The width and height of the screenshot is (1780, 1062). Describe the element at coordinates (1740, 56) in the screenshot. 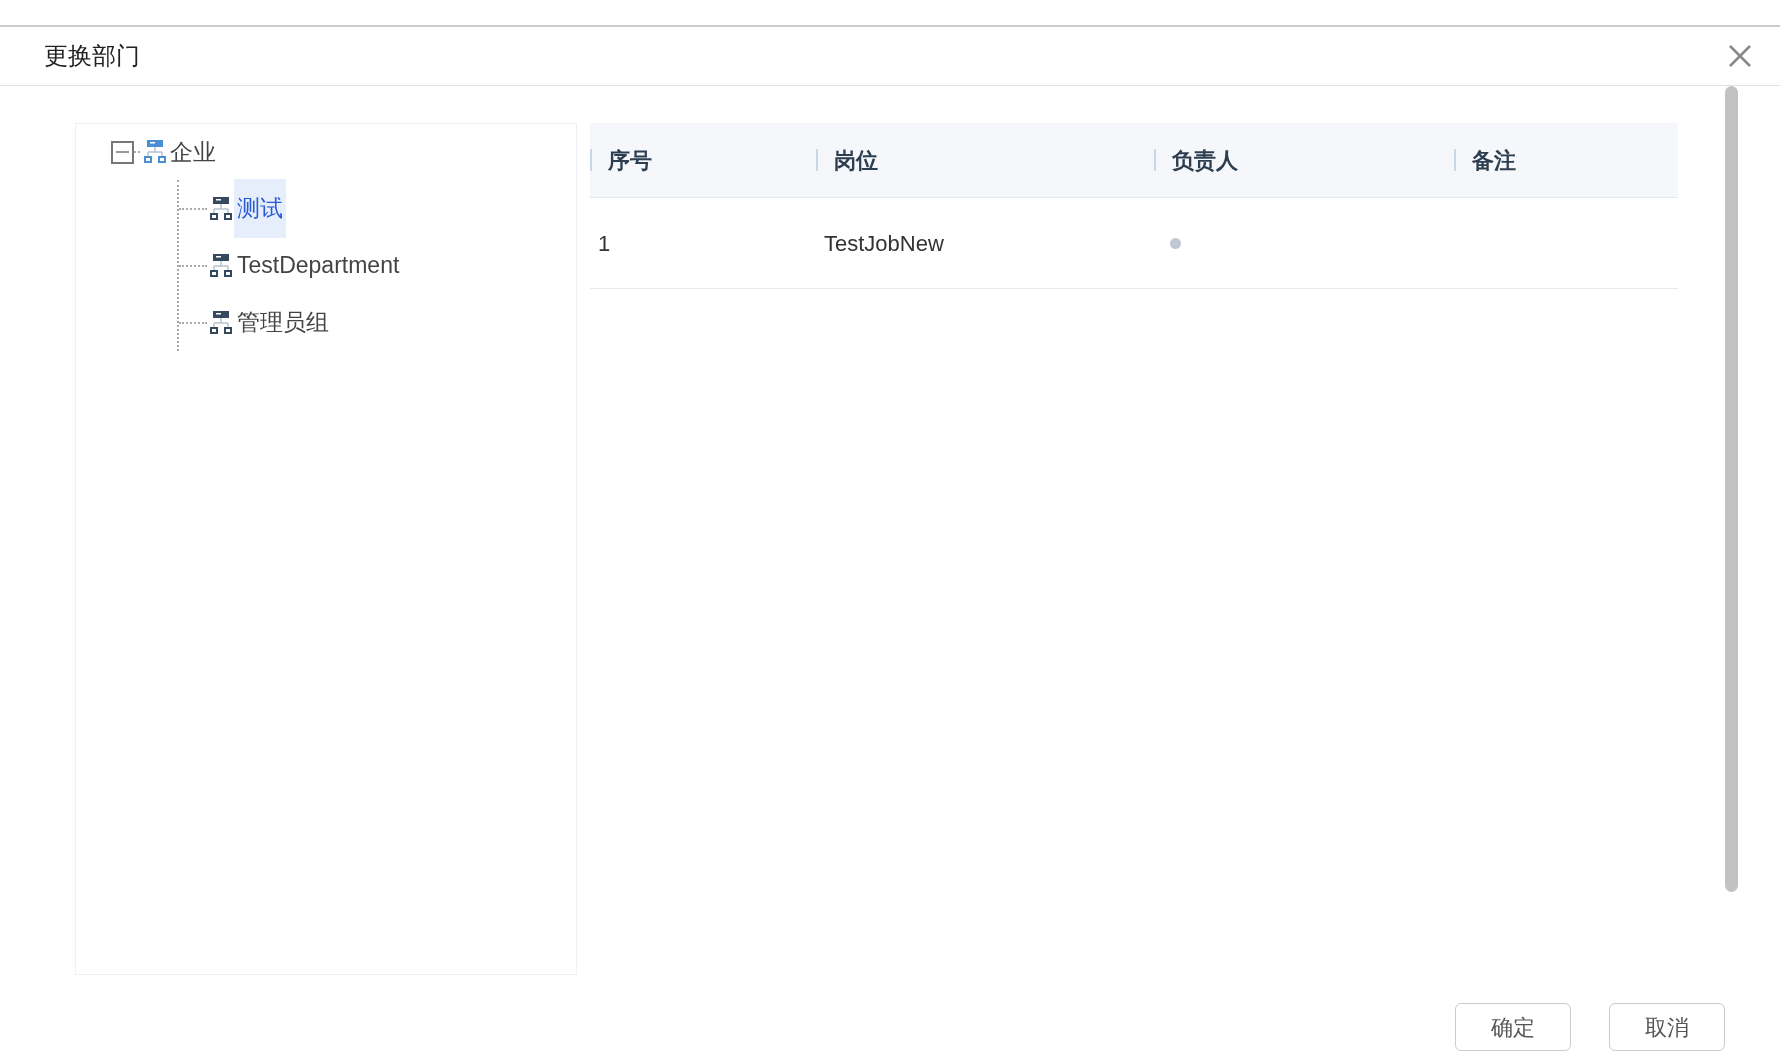

I see `close-icon` at that location.